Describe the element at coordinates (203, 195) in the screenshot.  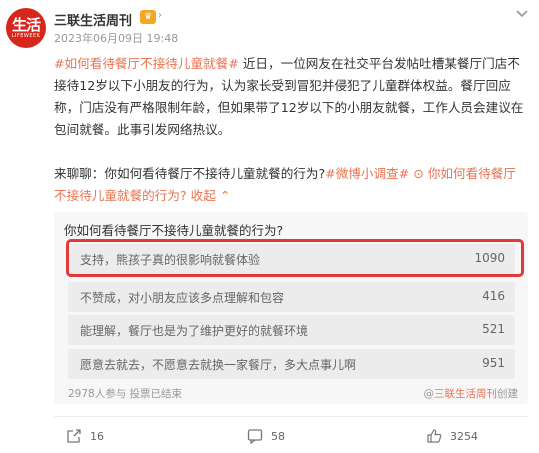
I see `collapse-label: 收起` at that location.